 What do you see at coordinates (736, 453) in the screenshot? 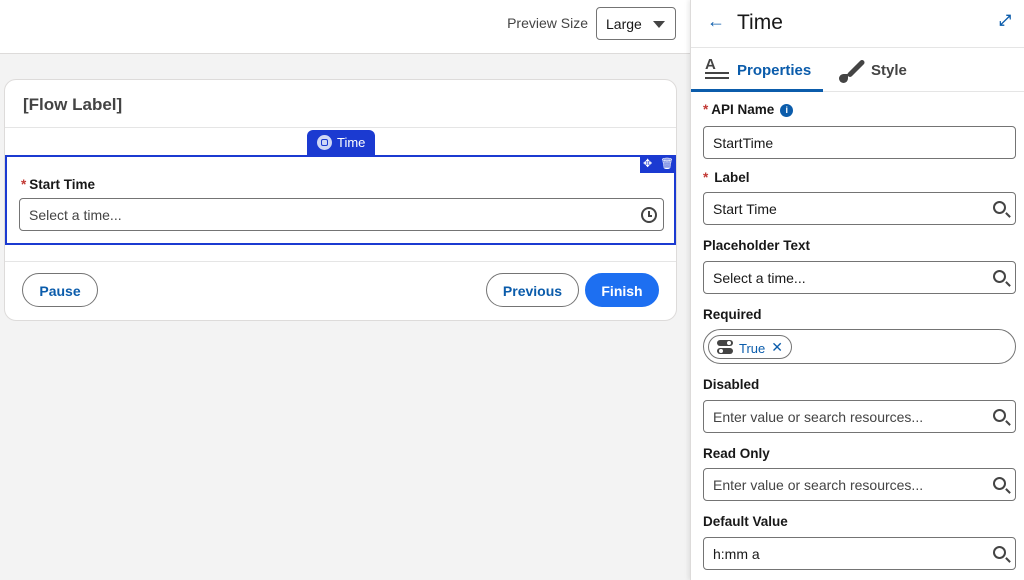
I see `read-only-label: Read Only` at bounding box center [736, 453].